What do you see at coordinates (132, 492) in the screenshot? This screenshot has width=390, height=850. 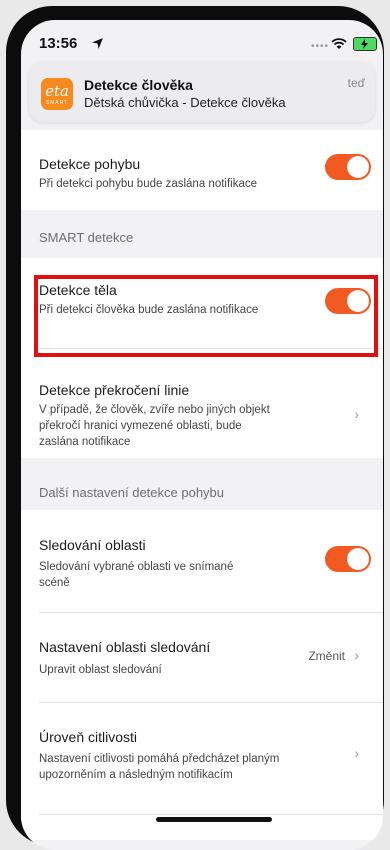 I see `more-settings-section-label: Další nastavení detekce pohybu` at bounding box center [132, 492].